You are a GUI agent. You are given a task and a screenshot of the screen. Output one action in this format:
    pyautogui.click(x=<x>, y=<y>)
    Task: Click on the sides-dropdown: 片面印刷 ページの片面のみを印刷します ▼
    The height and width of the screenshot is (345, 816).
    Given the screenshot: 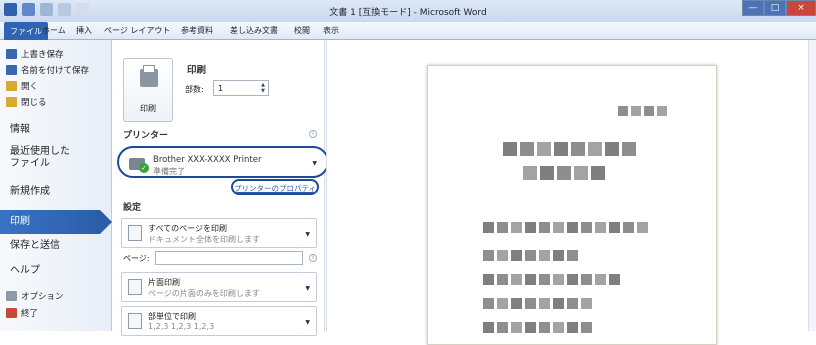 What is the action you would take?
    pyautogui.click(x=219, y=287)
    